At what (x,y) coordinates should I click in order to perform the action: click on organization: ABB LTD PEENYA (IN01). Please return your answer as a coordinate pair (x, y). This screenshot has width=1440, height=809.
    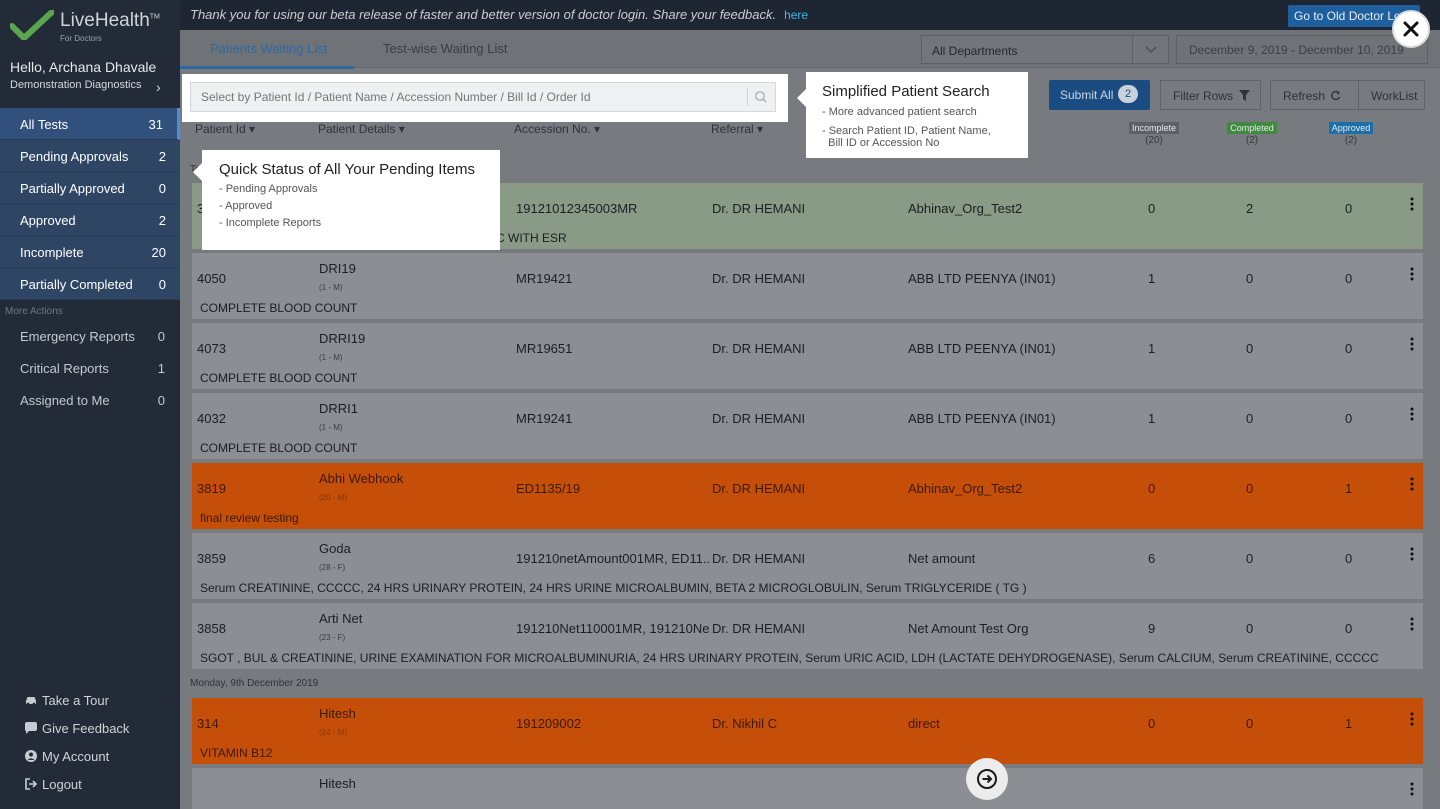
    Looking at the image, I should click on (982, 278).